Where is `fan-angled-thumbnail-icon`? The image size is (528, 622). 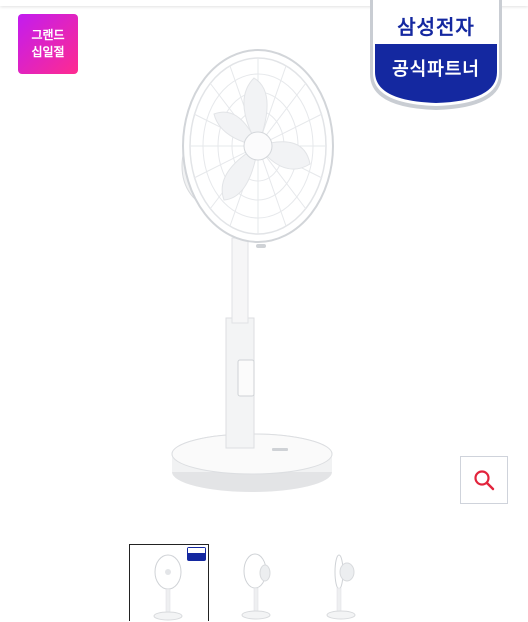 fan-angled-thumbnail-icon is located at coordinates (256, 586).